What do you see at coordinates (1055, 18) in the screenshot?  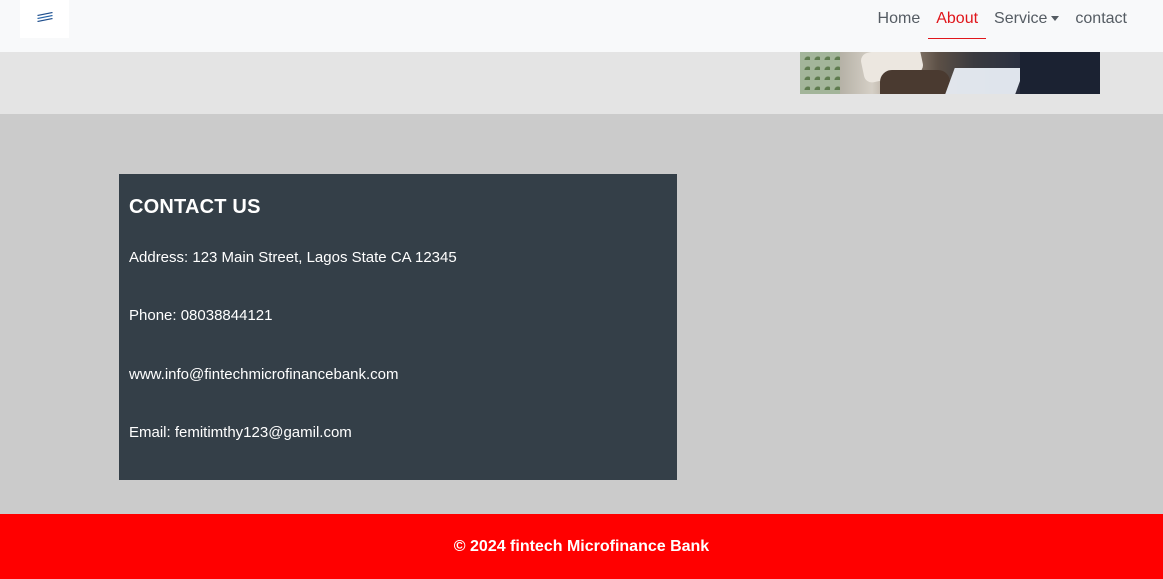 I see `caret-down-icon` at bounding box center [1055, 18].